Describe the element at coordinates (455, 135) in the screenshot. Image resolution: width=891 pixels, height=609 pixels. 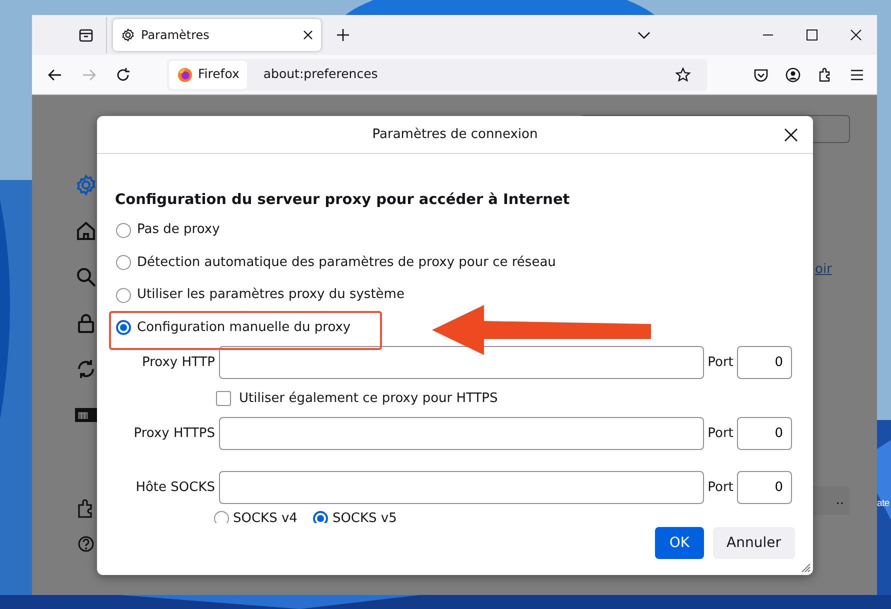
I see `dialog-title: Paramètres de connexion` at that location.